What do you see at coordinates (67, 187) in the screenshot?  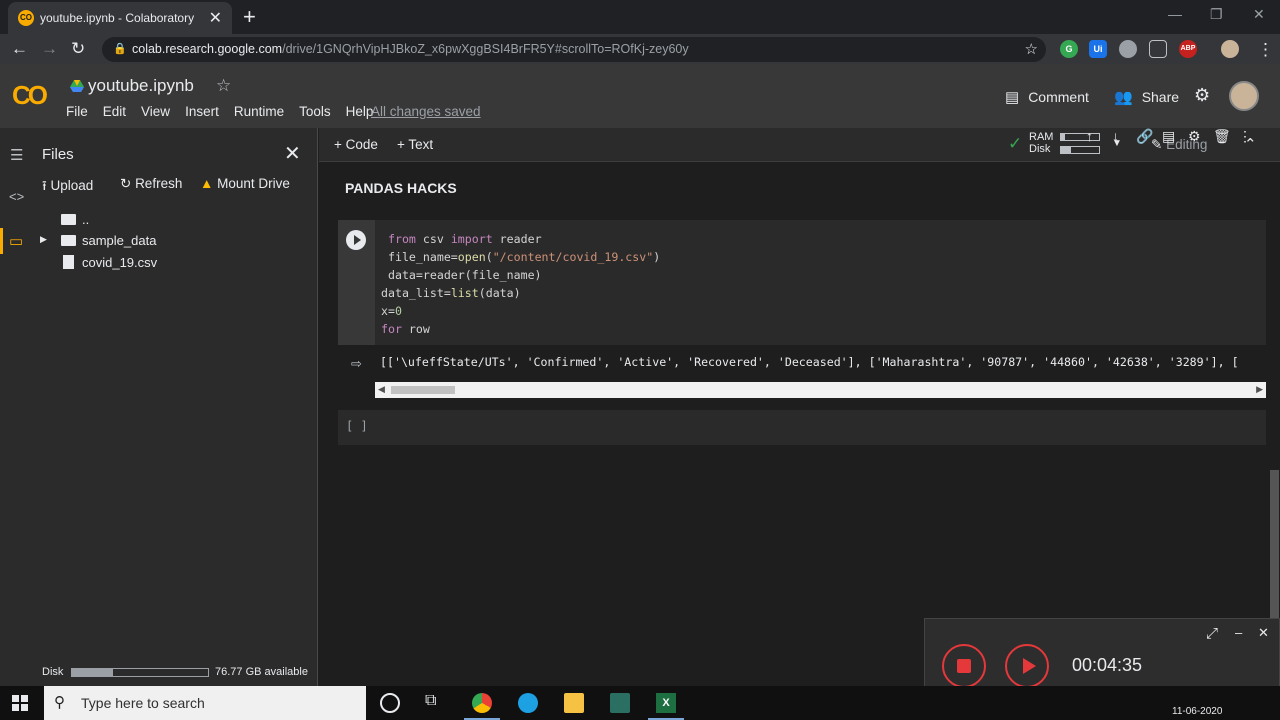 I see `upload-button: ⭱ Upload` at bounding box center [67, 187].